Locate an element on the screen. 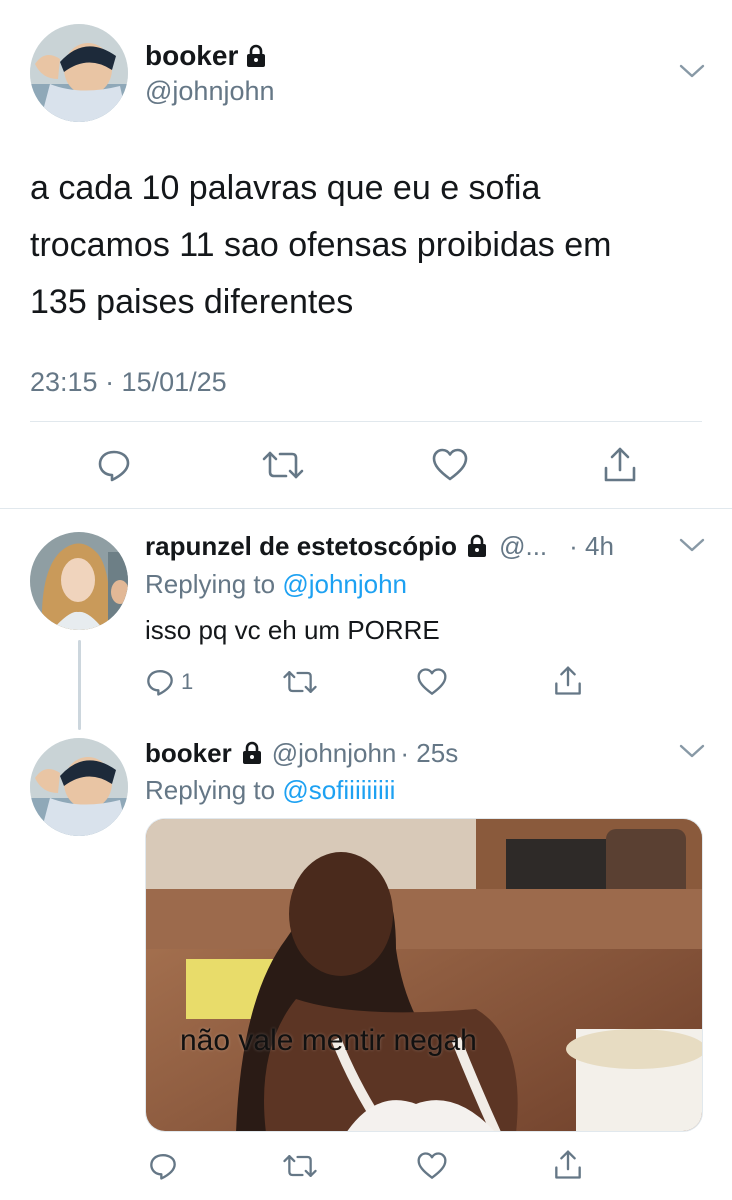 The image size is (732, 1200). reply1-reply-count: 1 is located at coordinates (187, 681).